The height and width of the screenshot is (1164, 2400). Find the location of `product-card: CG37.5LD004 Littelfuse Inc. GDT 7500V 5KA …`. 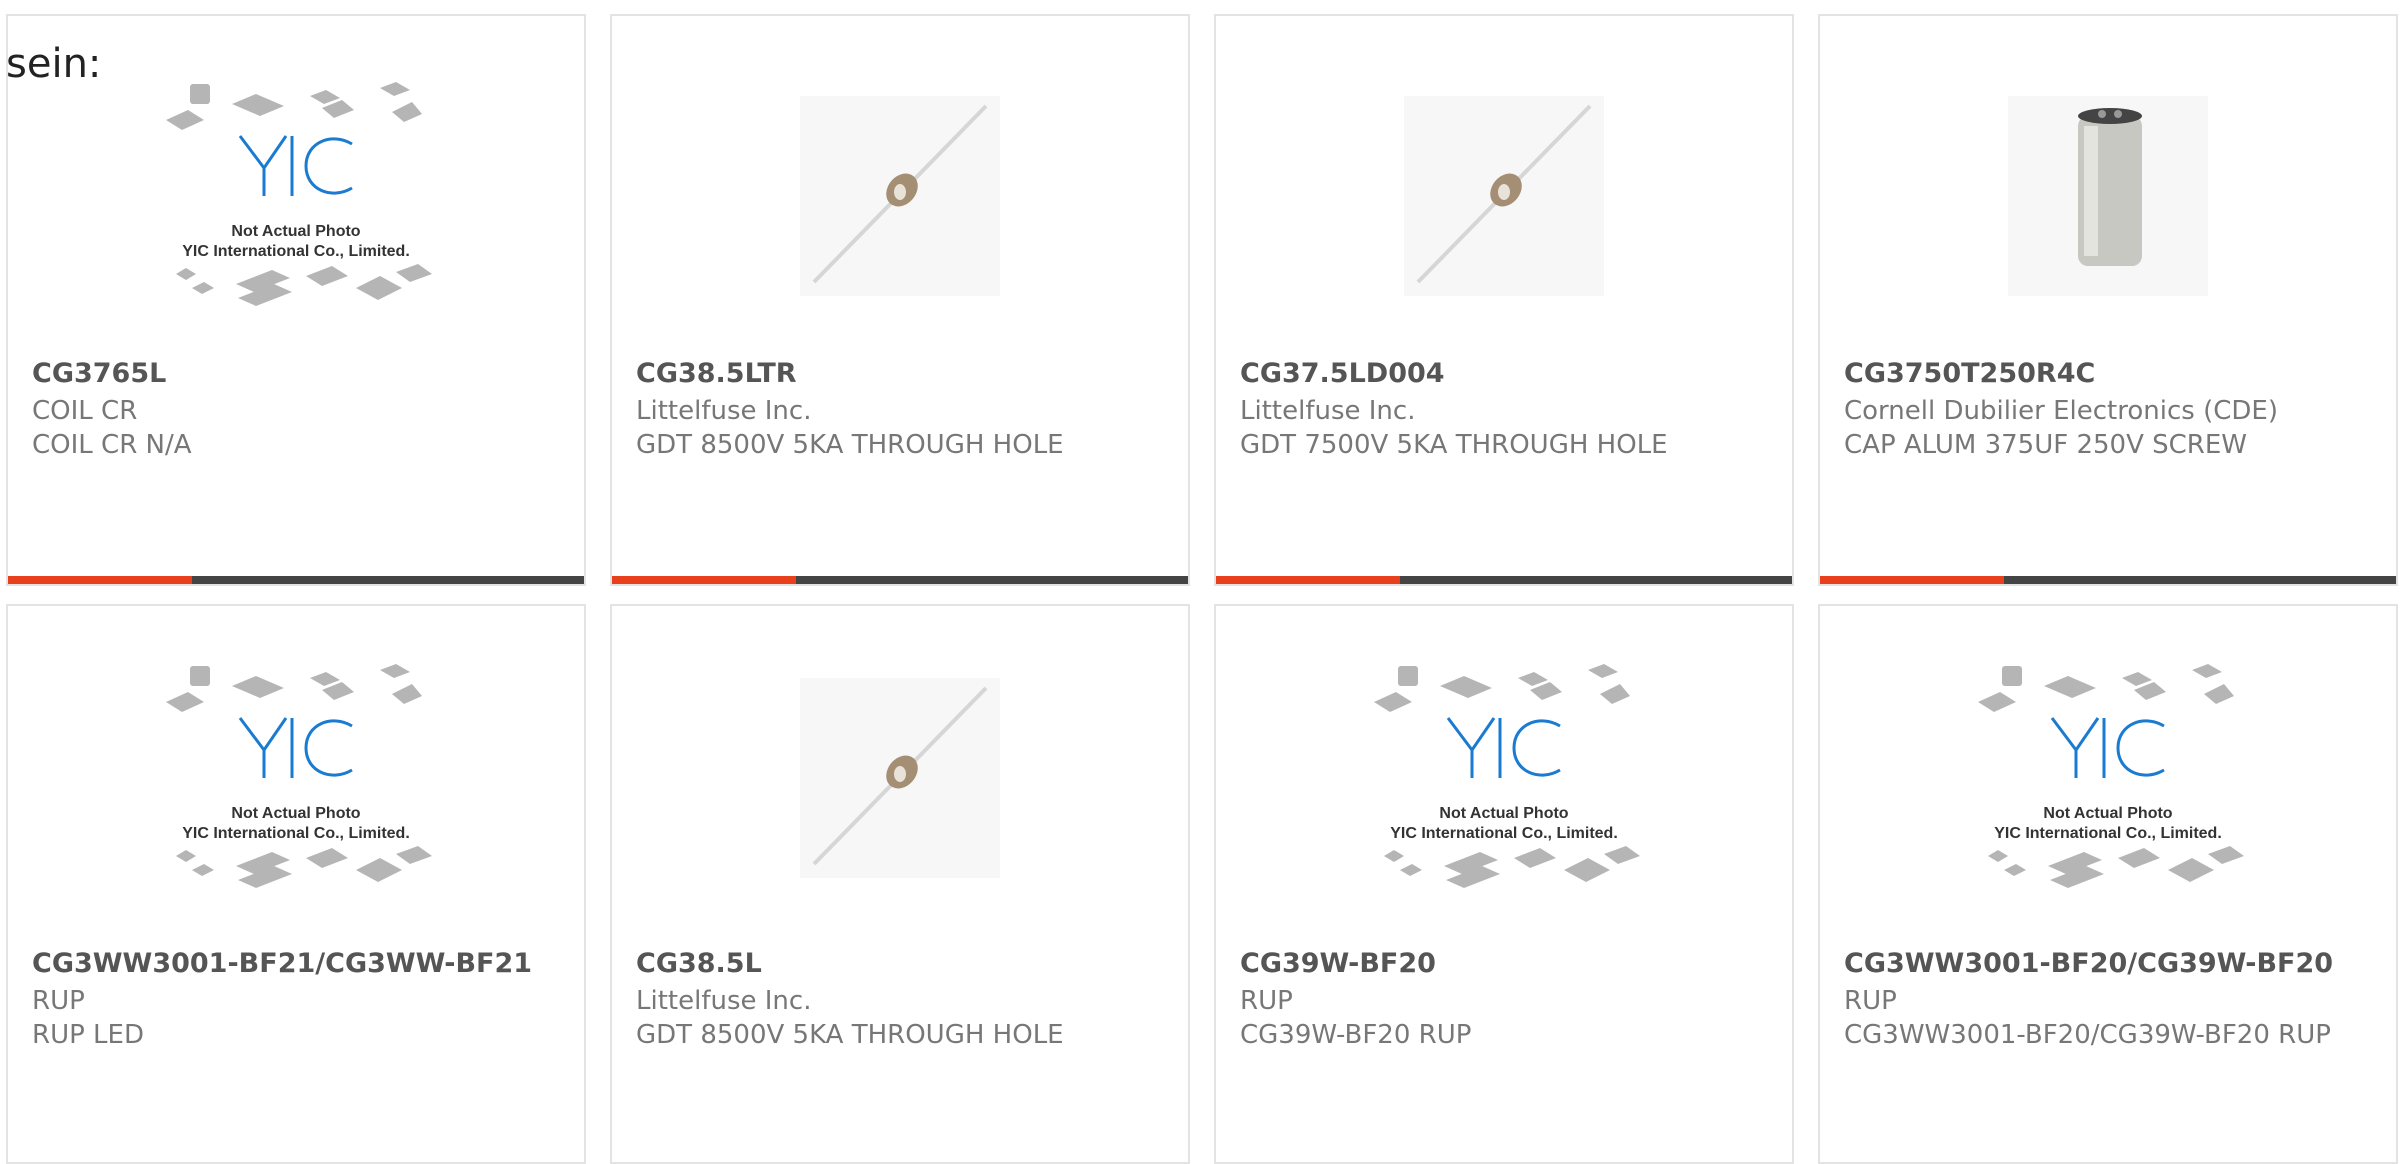

product-card: CG37.5LD004 Littelfuse Inc. GDT 7500V 5KA … is located at coordinates (1504, 300).